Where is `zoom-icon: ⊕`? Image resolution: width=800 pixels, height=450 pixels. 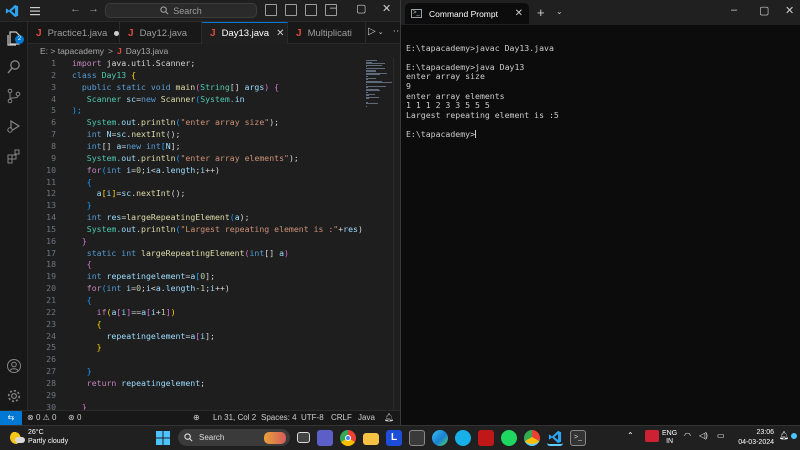
zoom-icon: ⊕ is located at coordinates (196, 417).